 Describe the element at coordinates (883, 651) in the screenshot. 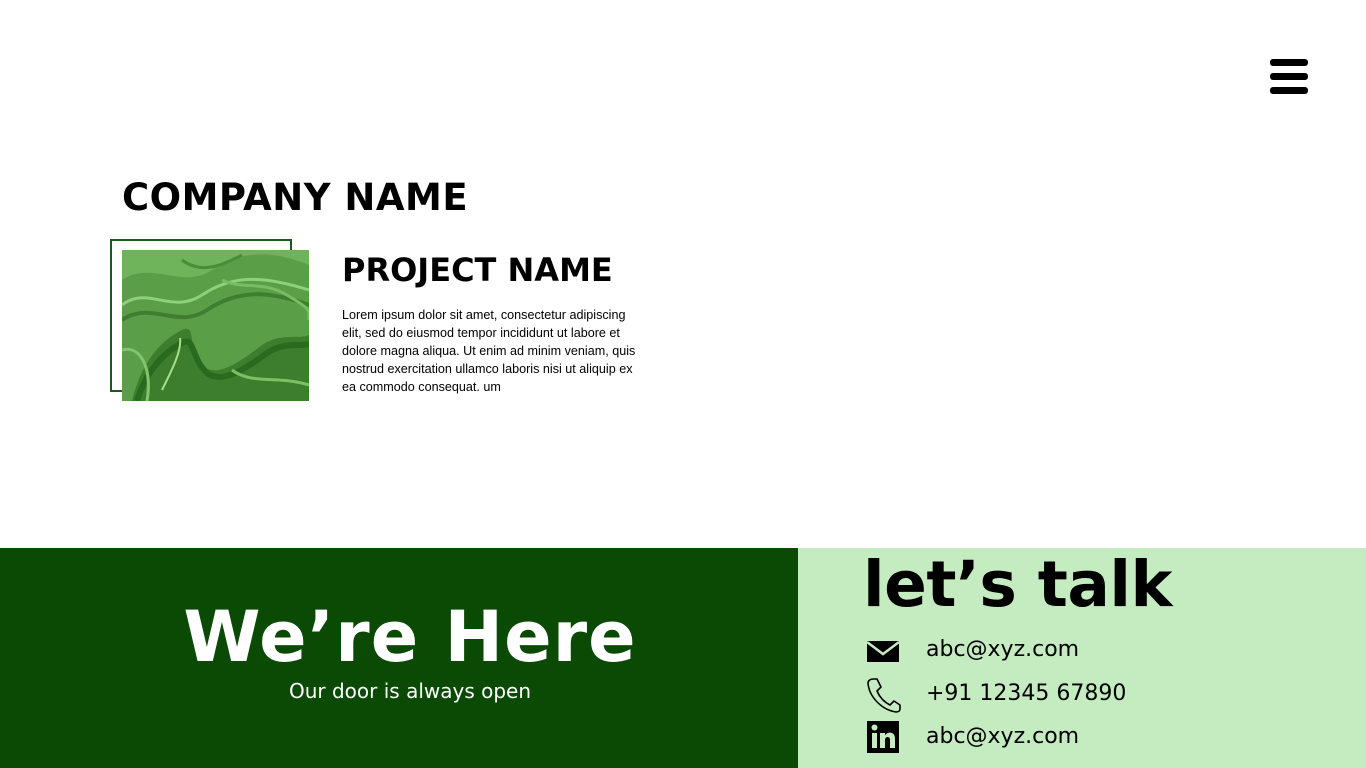

I see `envelope-icon` at that location.